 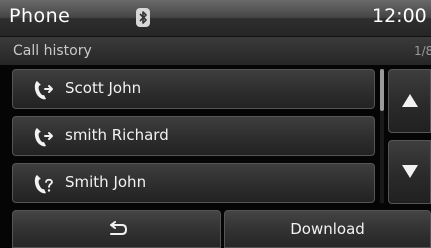 What do you see at coordinates (43, 184) in the screenshot?
I see `missed-call-icon` at bounding box center [43, 184].